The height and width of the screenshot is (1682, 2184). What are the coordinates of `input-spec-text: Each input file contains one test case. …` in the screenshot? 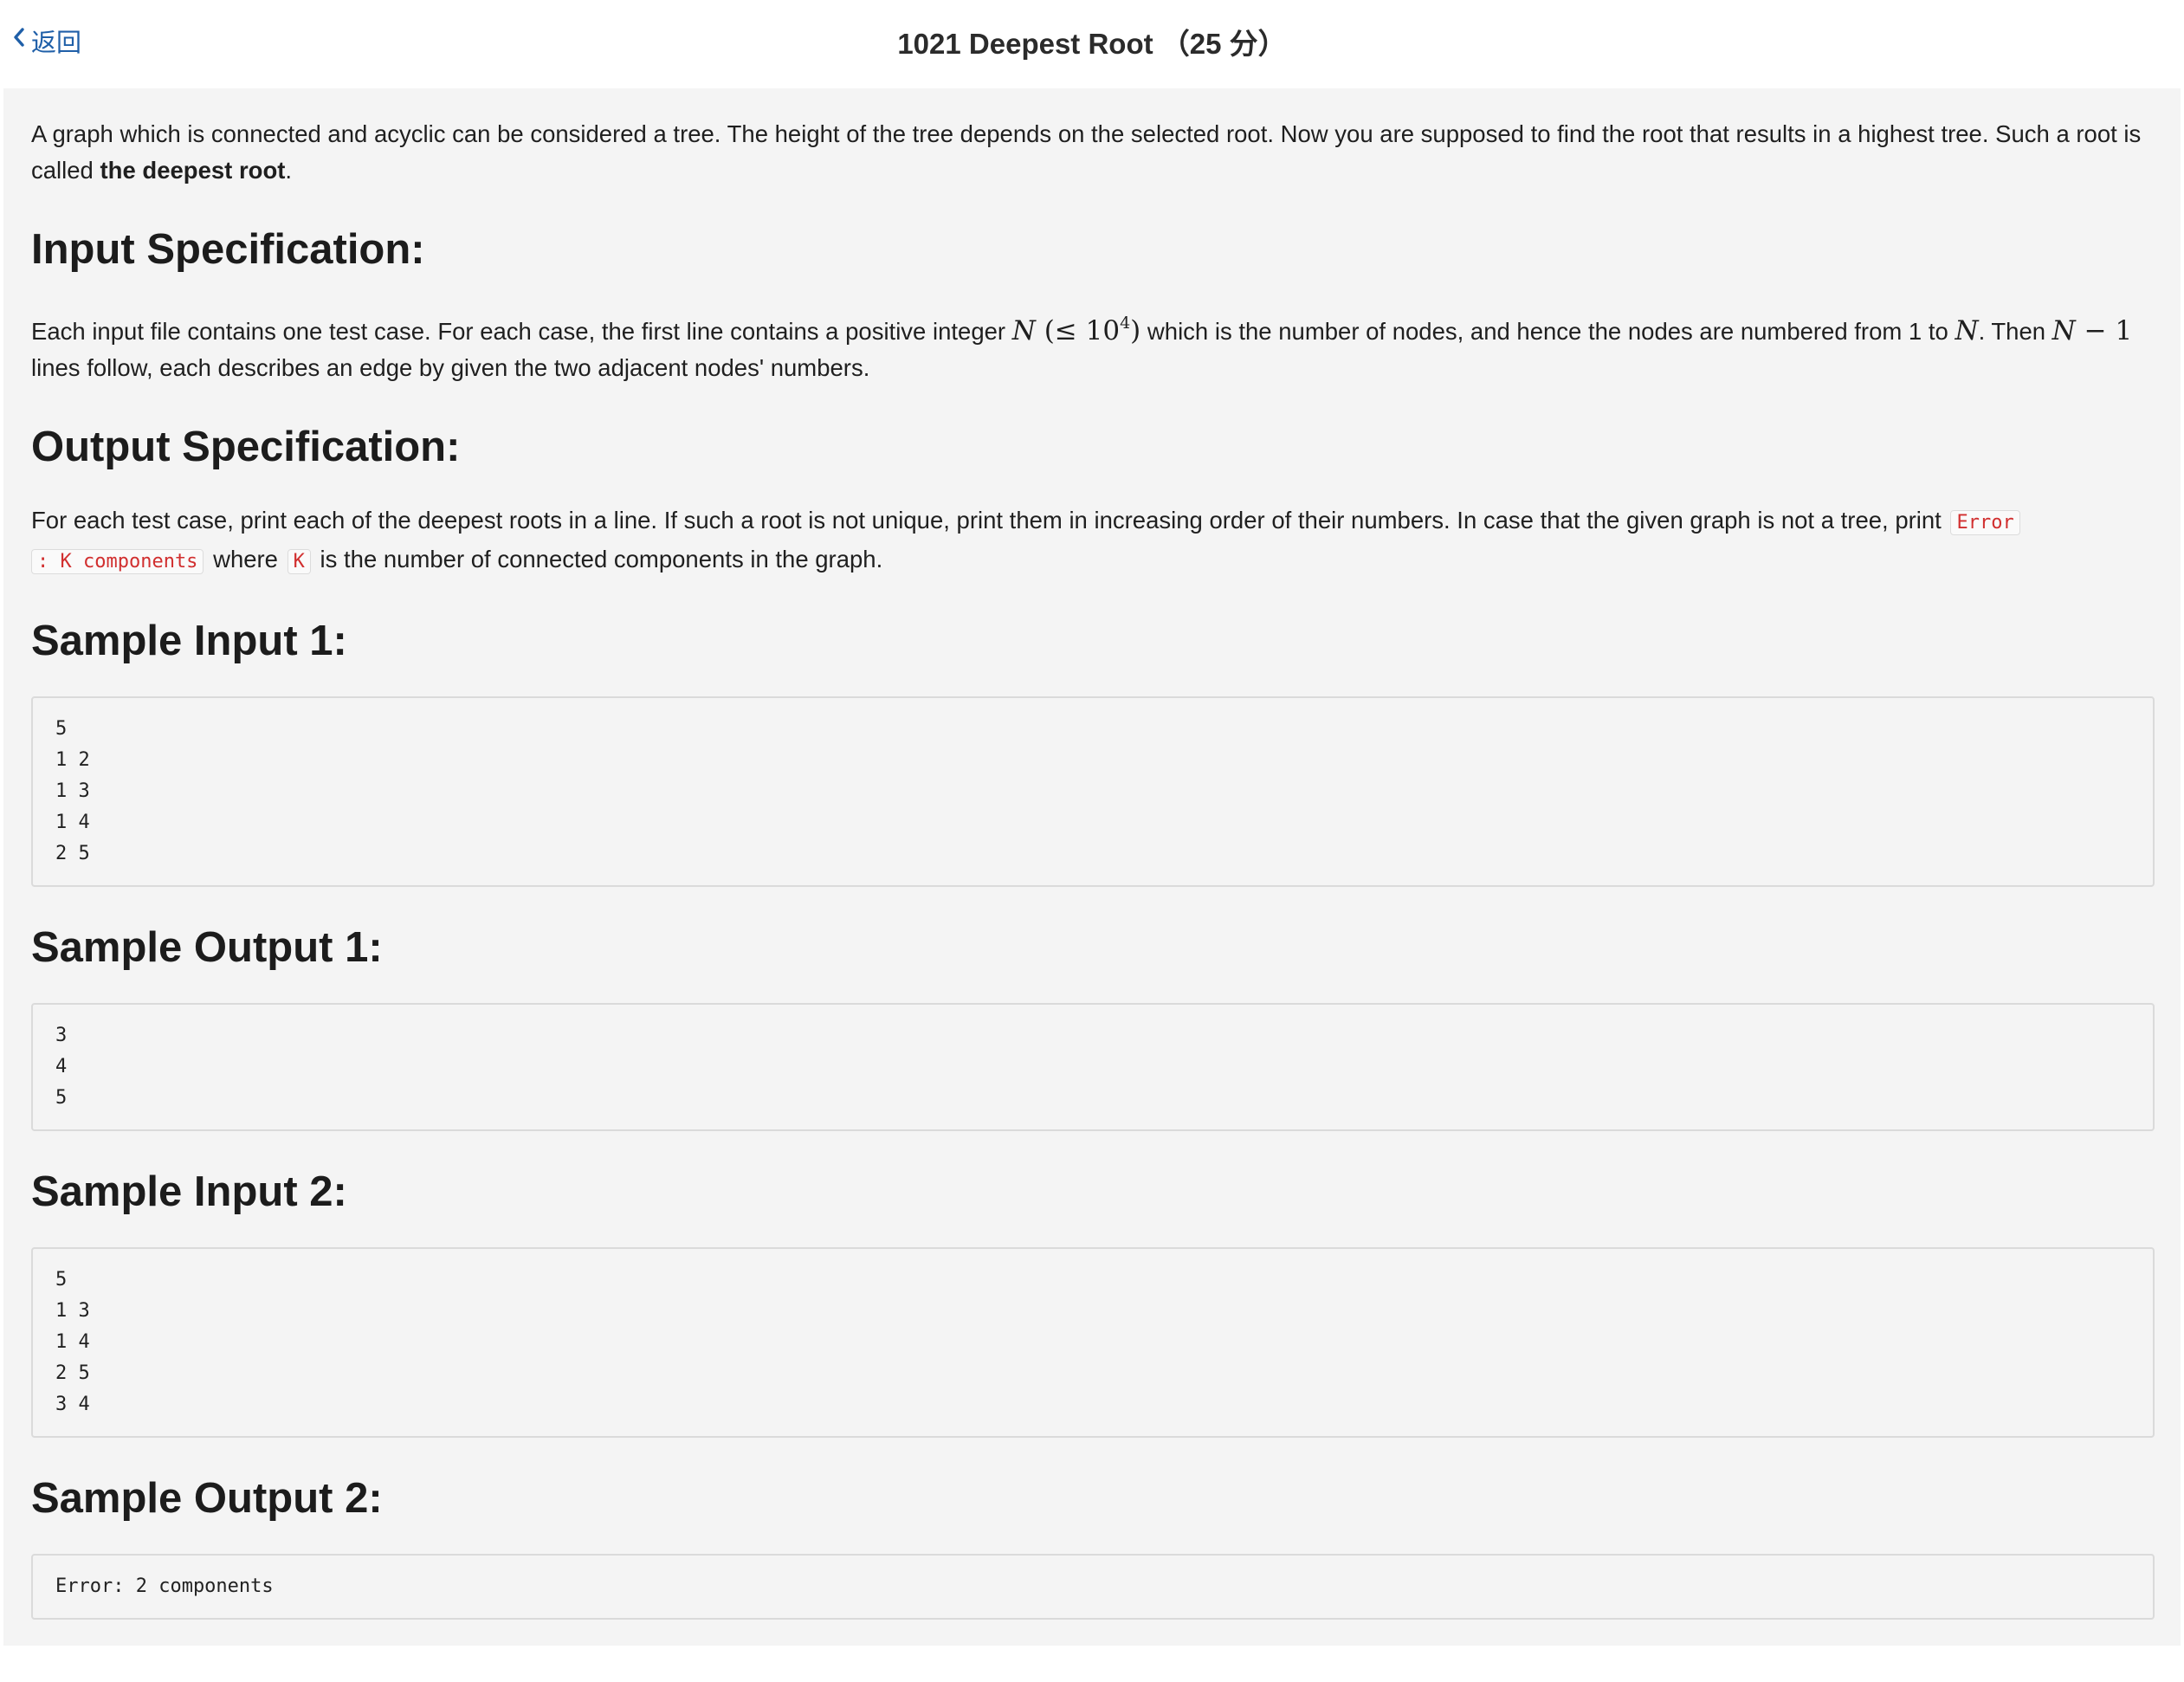 It's located at (1092, 345).